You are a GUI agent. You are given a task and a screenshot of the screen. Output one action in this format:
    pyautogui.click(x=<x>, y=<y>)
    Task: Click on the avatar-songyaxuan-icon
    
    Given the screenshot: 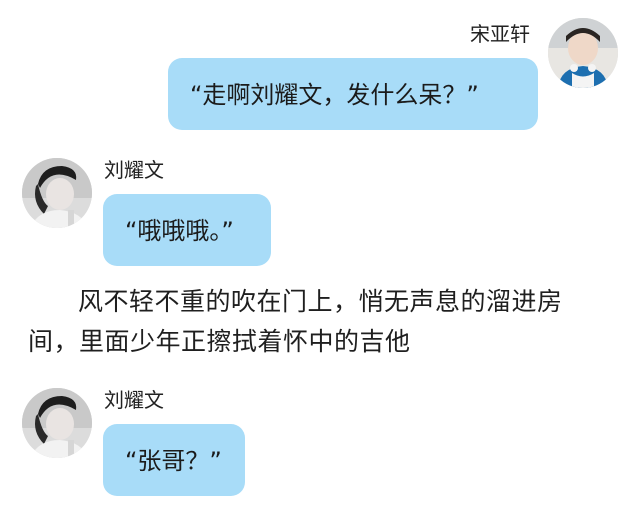 What is the action you would take?
    pyautogui.click(x=583, y=53)
    